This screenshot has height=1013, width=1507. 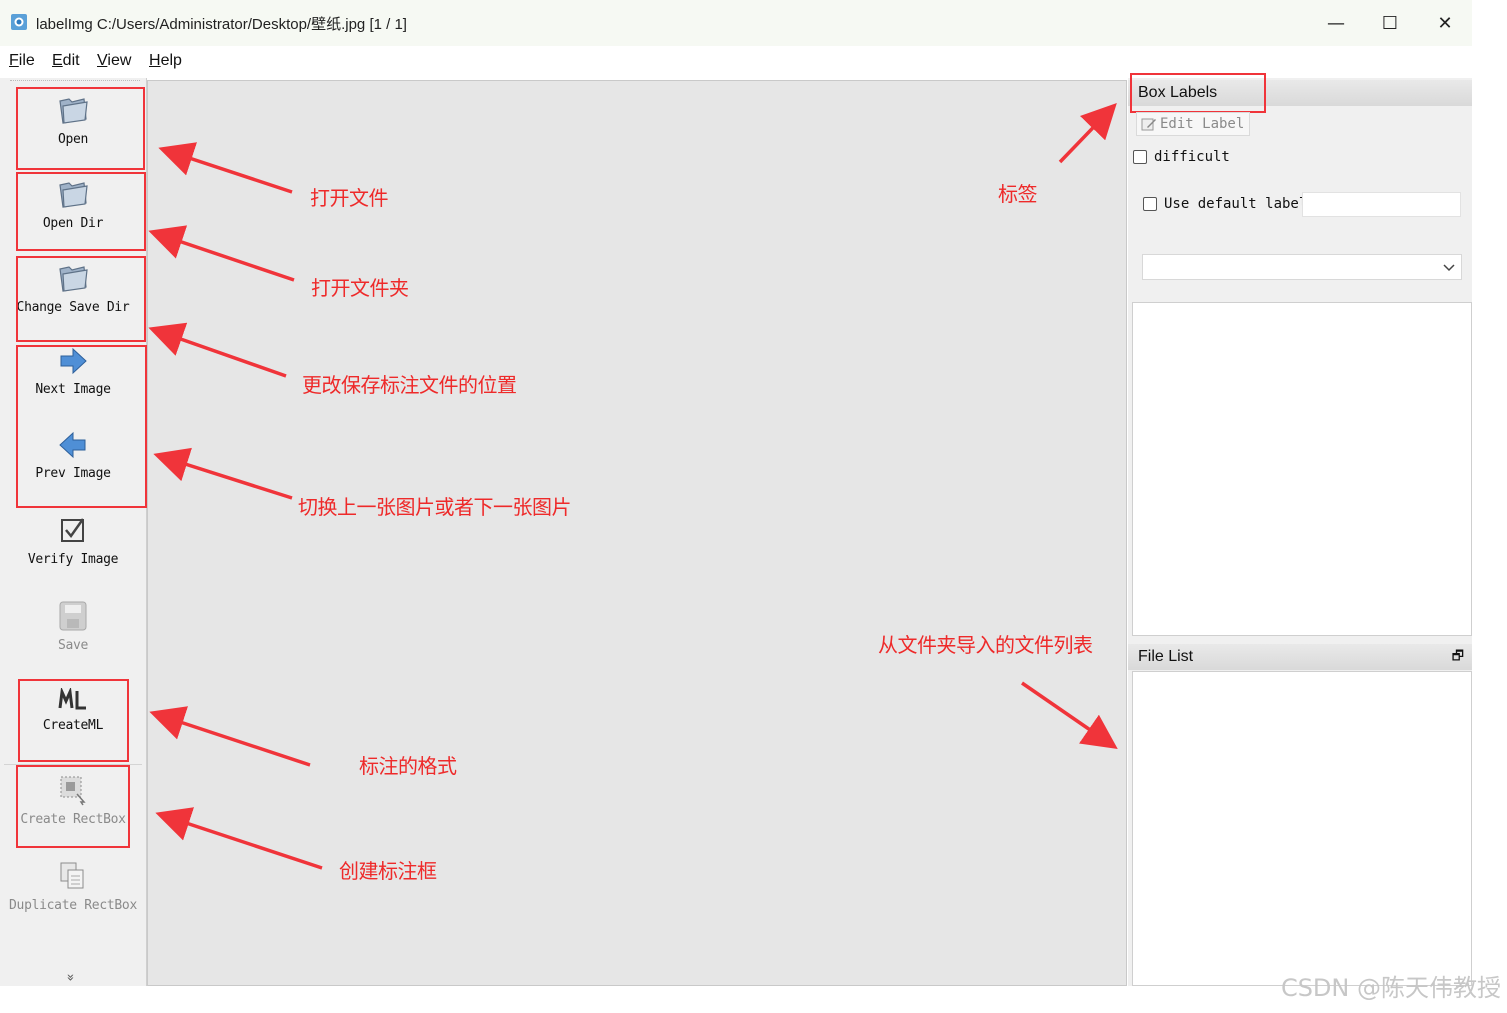 I want to click on annotation-format: 标注的格式, so click(x=408, y=766).